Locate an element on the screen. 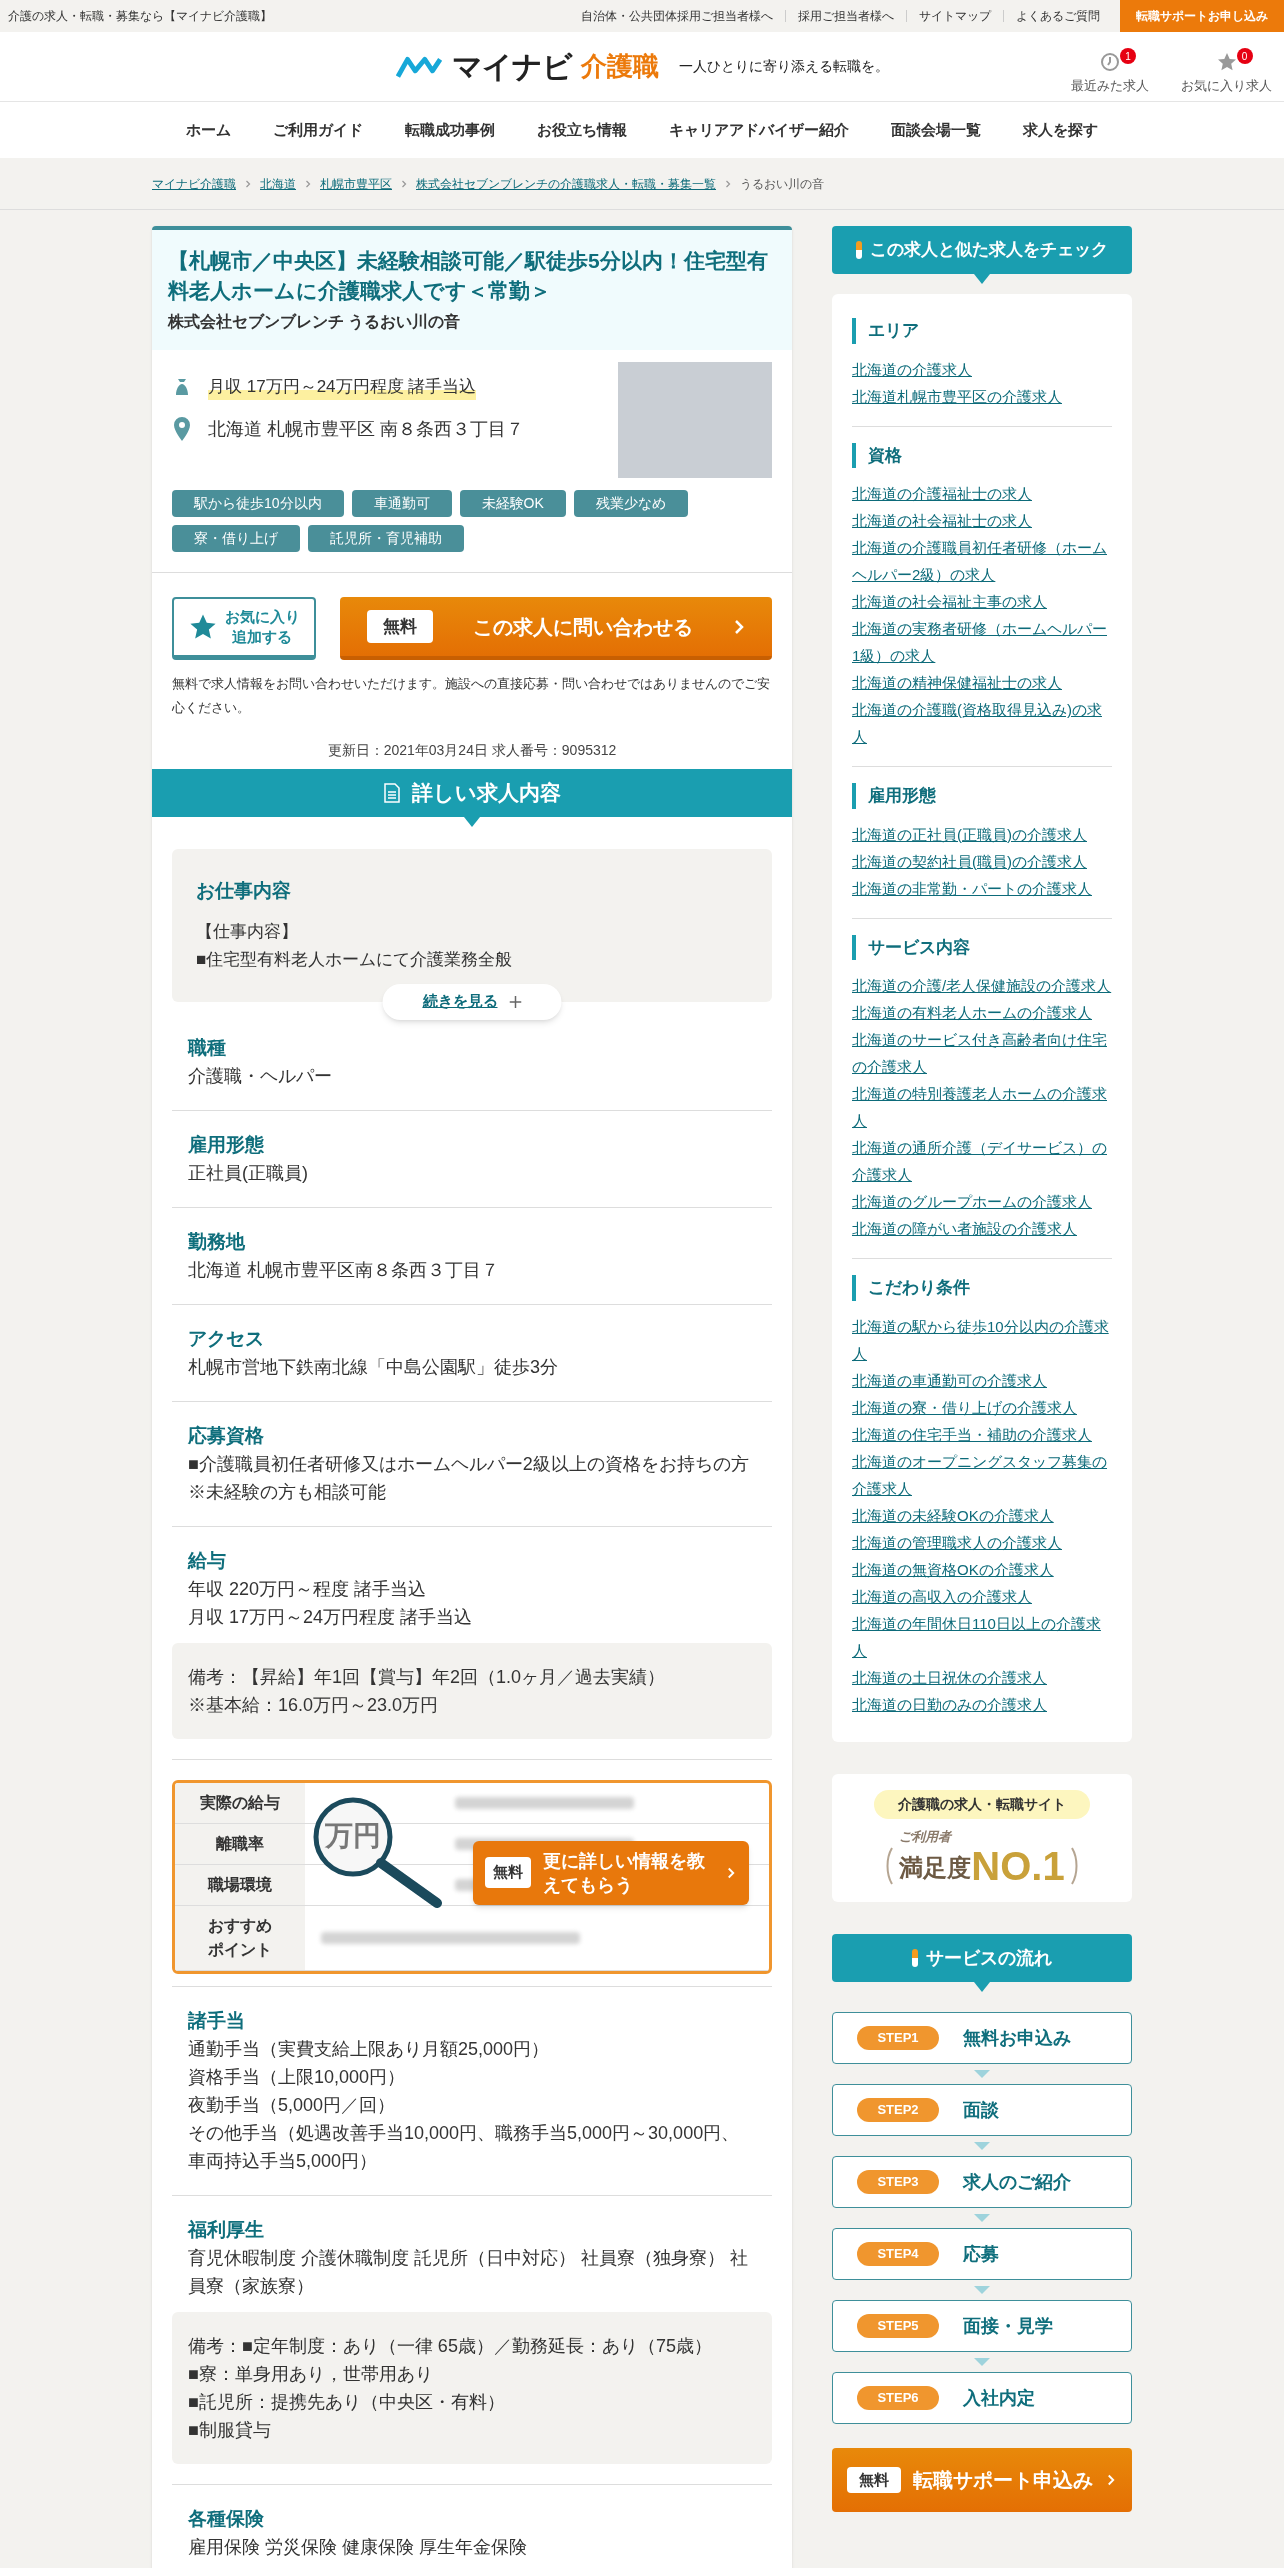 The height and width of the screenshot is (2568, 1284). update-info: 更新日：2021年03月24日 求人番号：9095312 is located at coordinates (472, 750).